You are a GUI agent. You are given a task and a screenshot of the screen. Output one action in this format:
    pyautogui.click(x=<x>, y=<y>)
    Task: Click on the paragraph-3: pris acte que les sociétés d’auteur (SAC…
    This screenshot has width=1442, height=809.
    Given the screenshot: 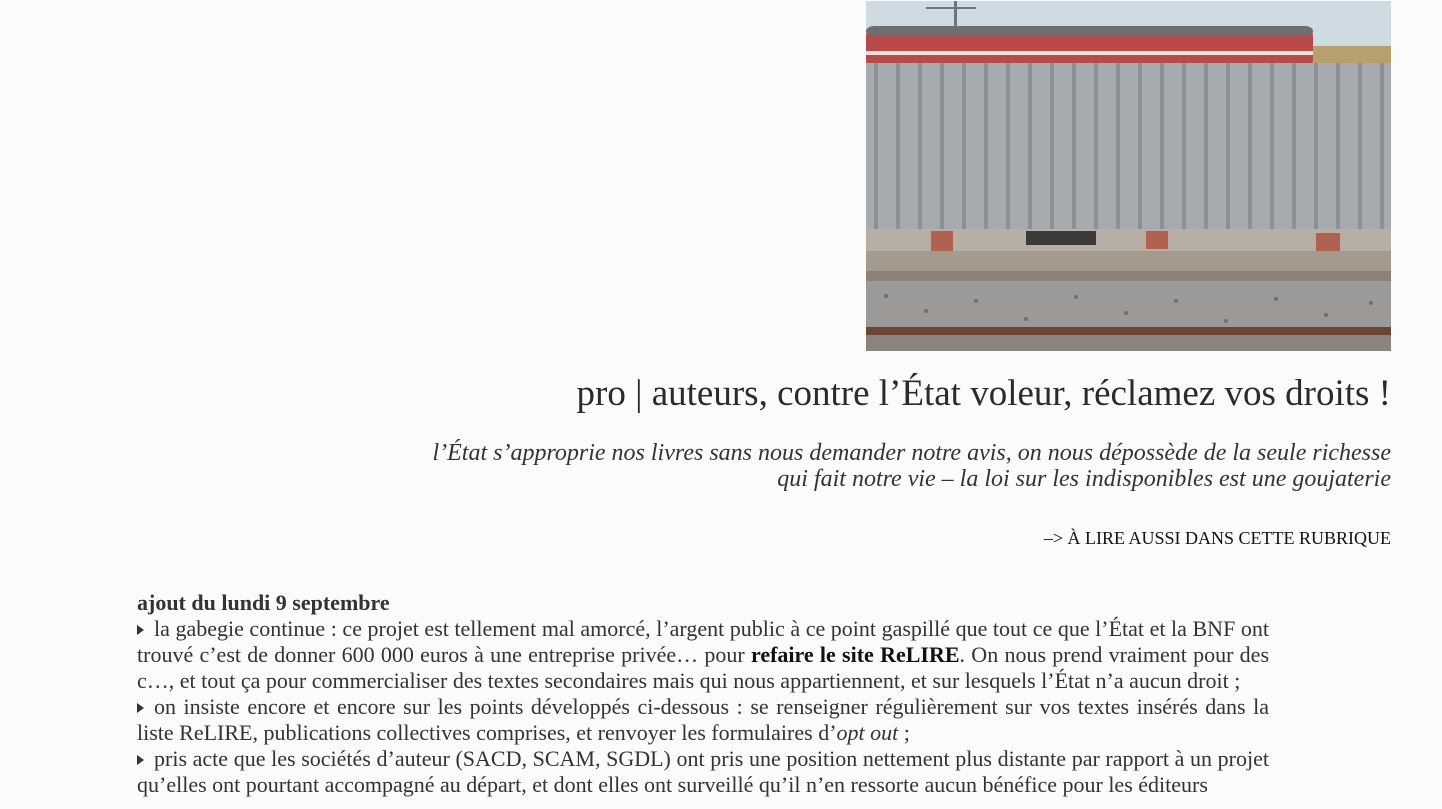 What is the action you would take?
    pyautogui.click(x=703, y=772)
    